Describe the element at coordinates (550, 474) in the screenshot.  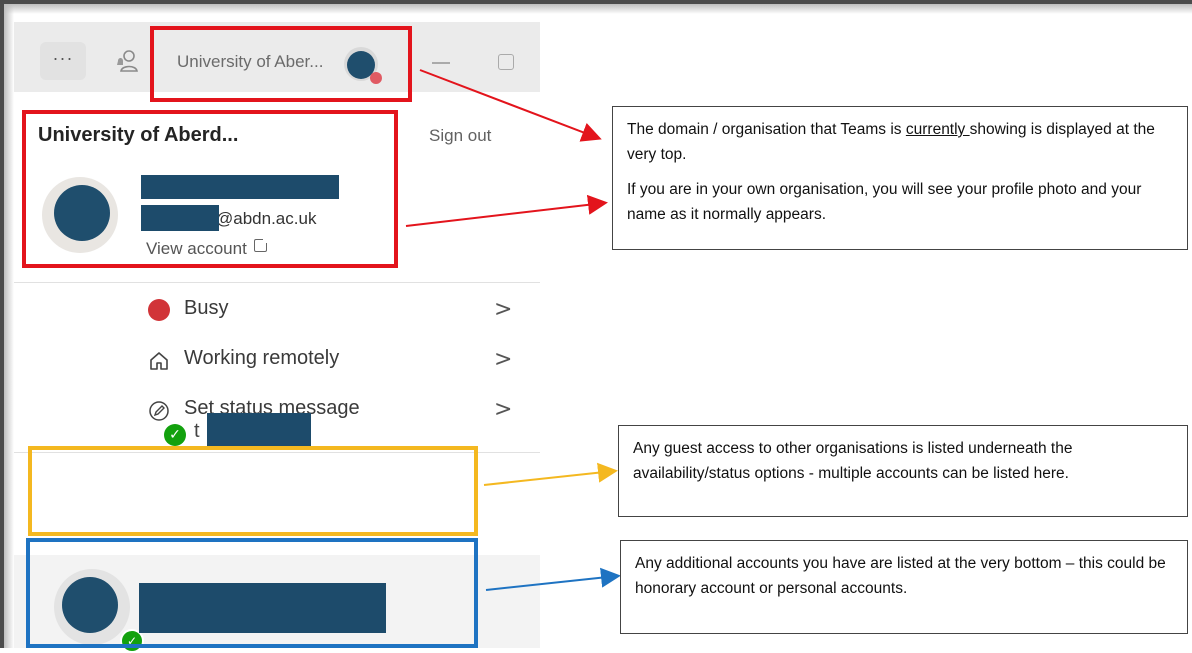
I see `arrow-to-guest` at that location.